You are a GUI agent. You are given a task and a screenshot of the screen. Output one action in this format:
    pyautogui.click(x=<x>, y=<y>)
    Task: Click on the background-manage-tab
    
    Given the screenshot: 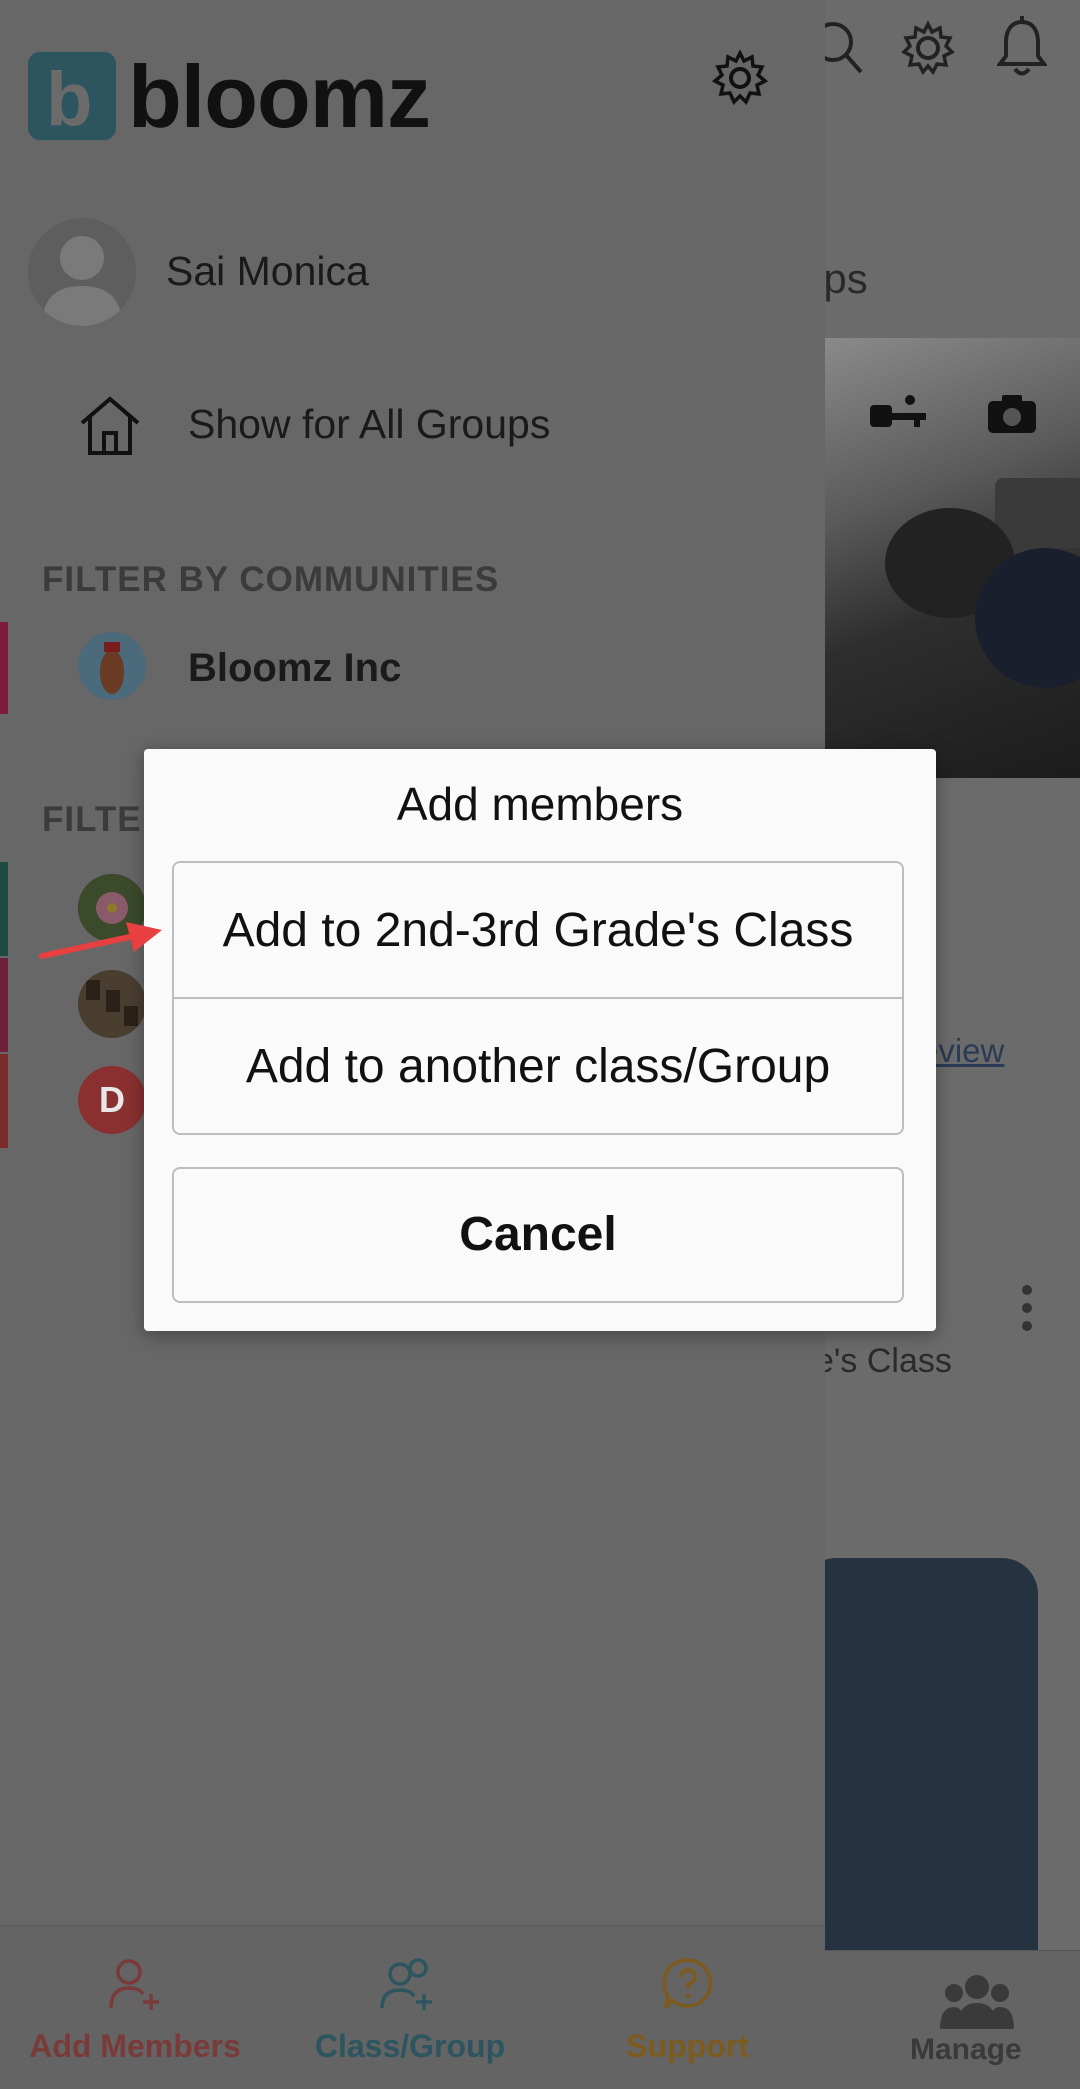 What is the action you would take?
    pyautogui.click(x=952, y=2019)
    